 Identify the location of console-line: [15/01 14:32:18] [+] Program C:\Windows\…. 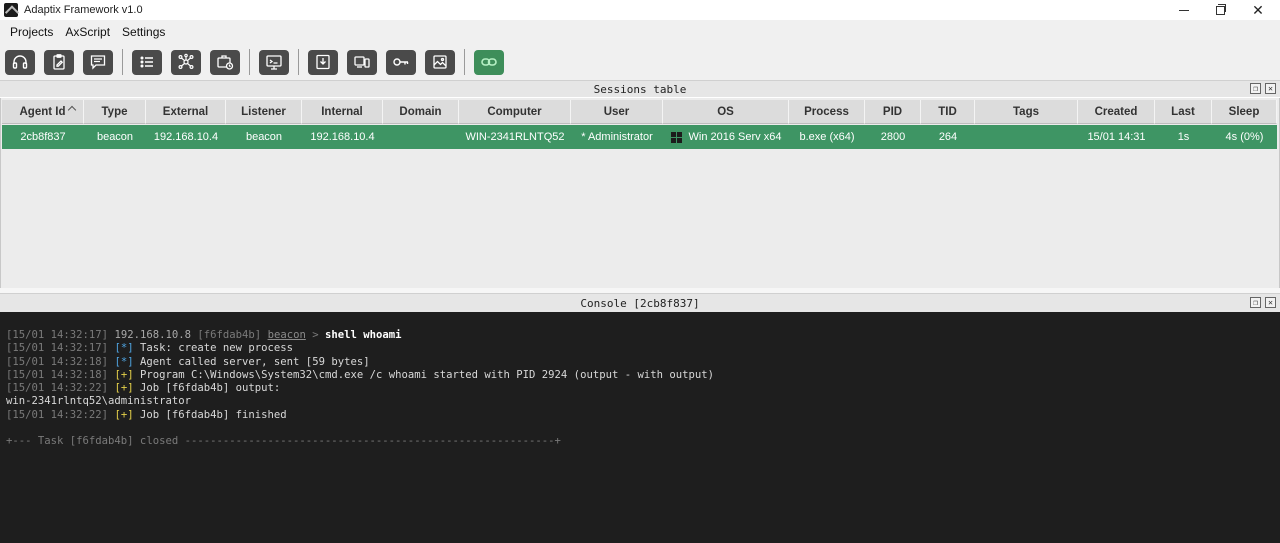
(360, 374).